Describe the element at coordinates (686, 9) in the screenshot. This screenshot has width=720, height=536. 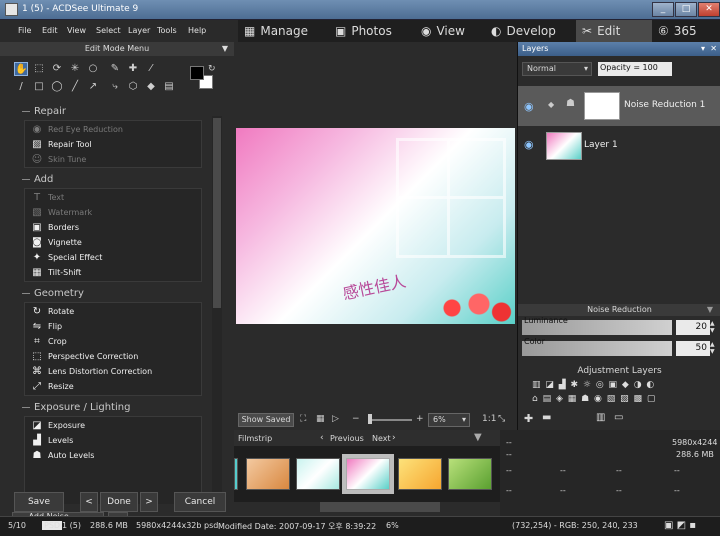
I see `maximize-button: □` at that location.